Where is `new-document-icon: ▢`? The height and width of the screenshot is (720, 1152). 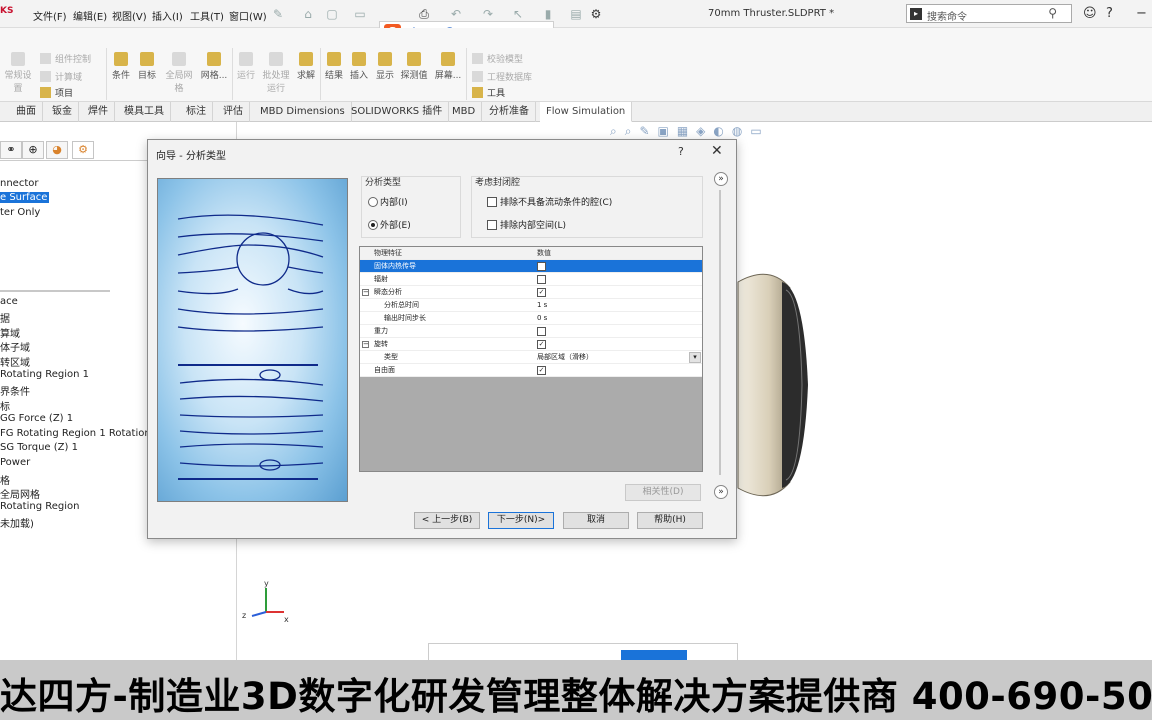 new-document-icon: ▢ is located at coordinates (332, 14).